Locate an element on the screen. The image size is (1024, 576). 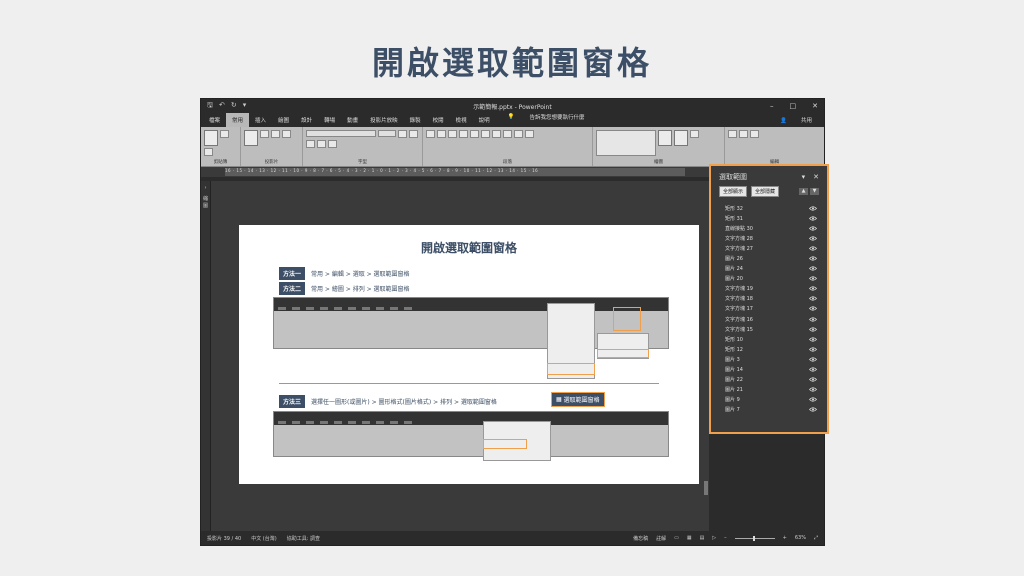
zoom-slider is located at coordinates (754, 538).